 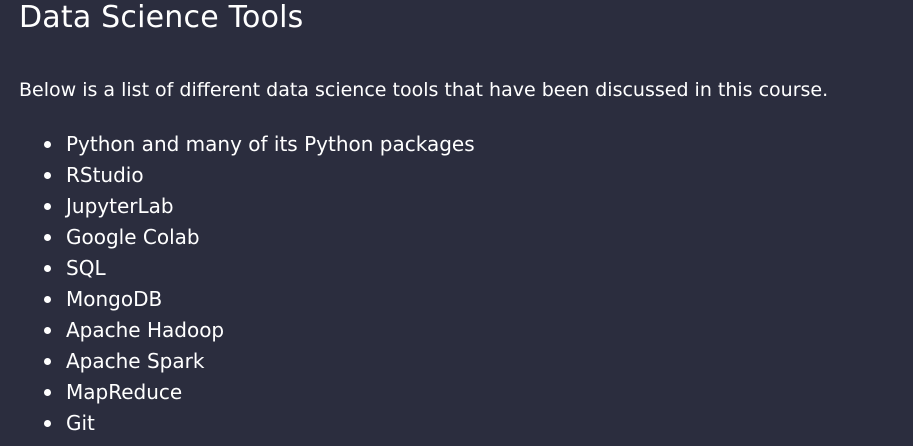 What do you see at coordinates (237, 423) in the screenshot?
I see `list-item: Git` at bounding box center [237, 423].